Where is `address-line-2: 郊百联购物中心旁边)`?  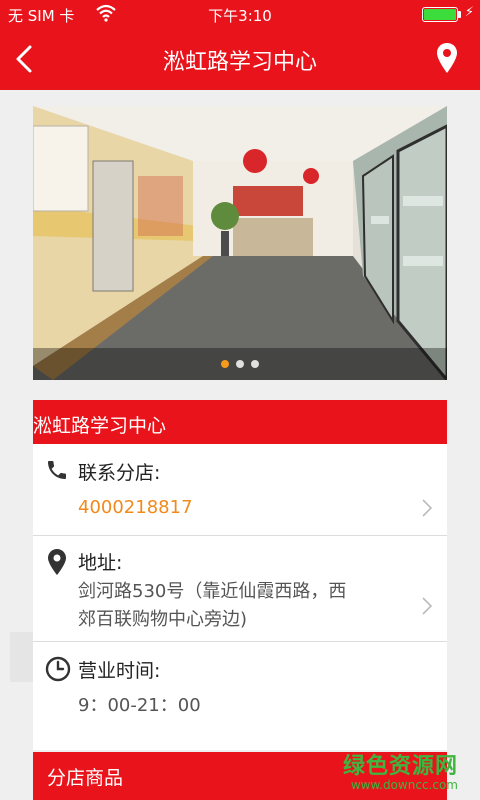
address-line-2: 郊百联购物中心旁边) is located at coordinates (163, 619).